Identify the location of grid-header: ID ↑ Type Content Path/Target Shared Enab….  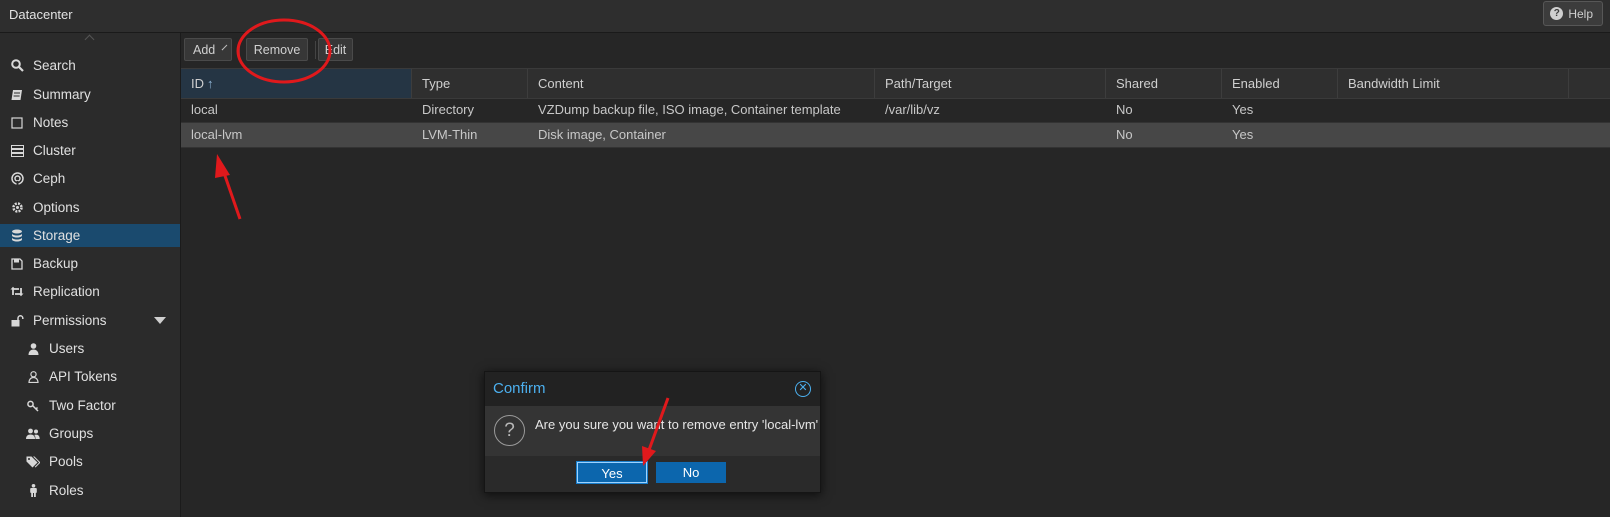
(895, 83).